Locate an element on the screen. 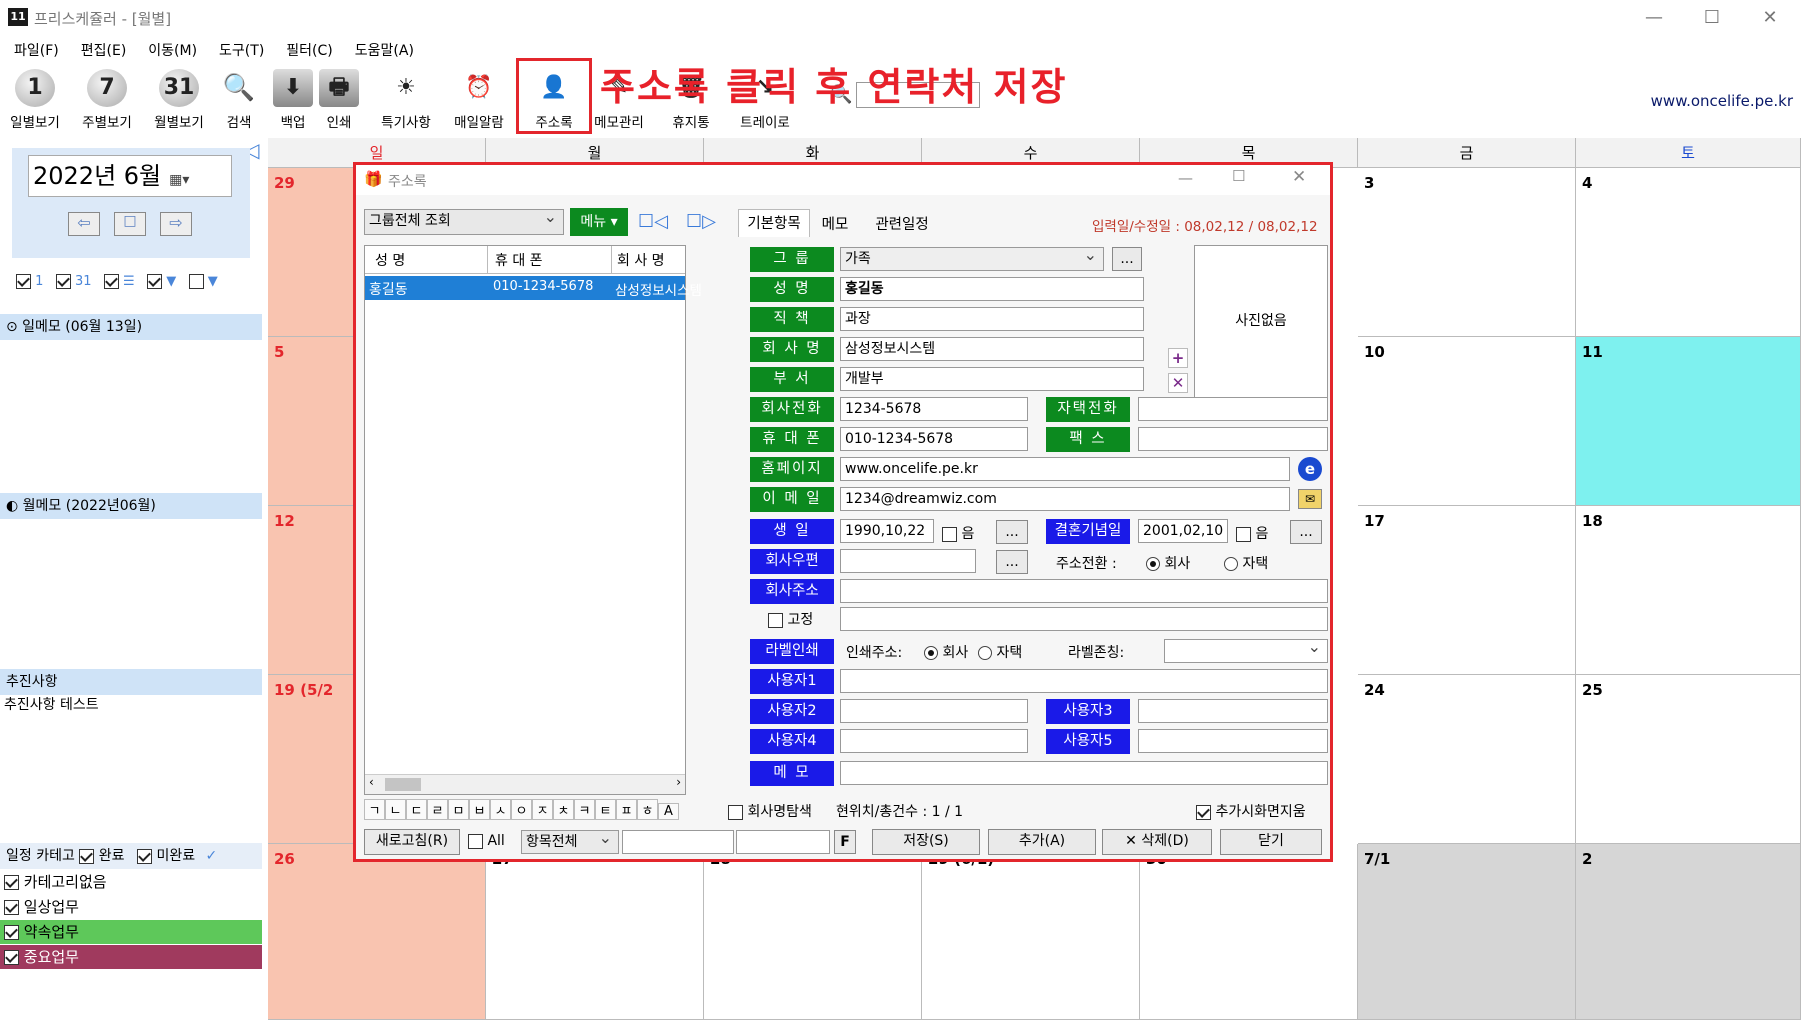 The width and height of the screenshot is (1801, 1020). homepage-field: www.oncelife.pe.kr is located at coordinates (1065, 469).